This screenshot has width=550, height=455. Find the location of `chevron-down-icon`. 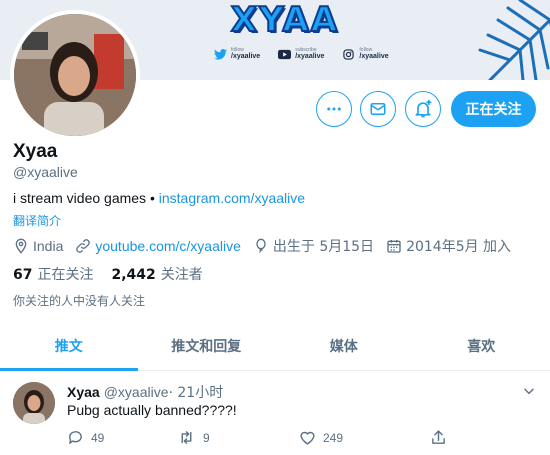

chevron-down-icon is located at coordinates (529, 391).